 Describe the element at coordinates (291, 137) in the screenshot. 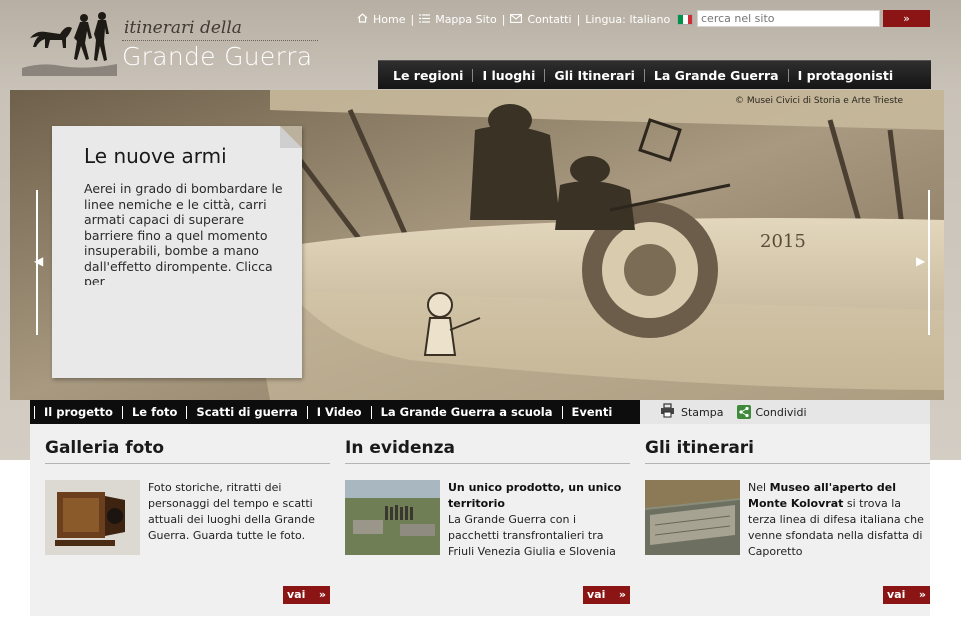

I see `card-fold` at that location.